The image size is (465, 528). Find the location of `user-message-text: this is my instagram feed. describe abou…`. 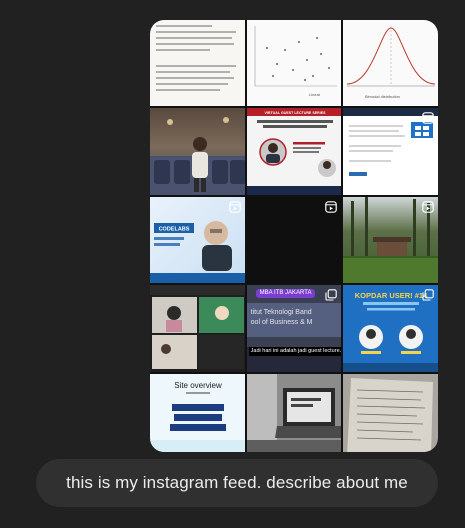

user-message-text: this is my instagram feed. describe abou… is located at coordinates (237, 482).